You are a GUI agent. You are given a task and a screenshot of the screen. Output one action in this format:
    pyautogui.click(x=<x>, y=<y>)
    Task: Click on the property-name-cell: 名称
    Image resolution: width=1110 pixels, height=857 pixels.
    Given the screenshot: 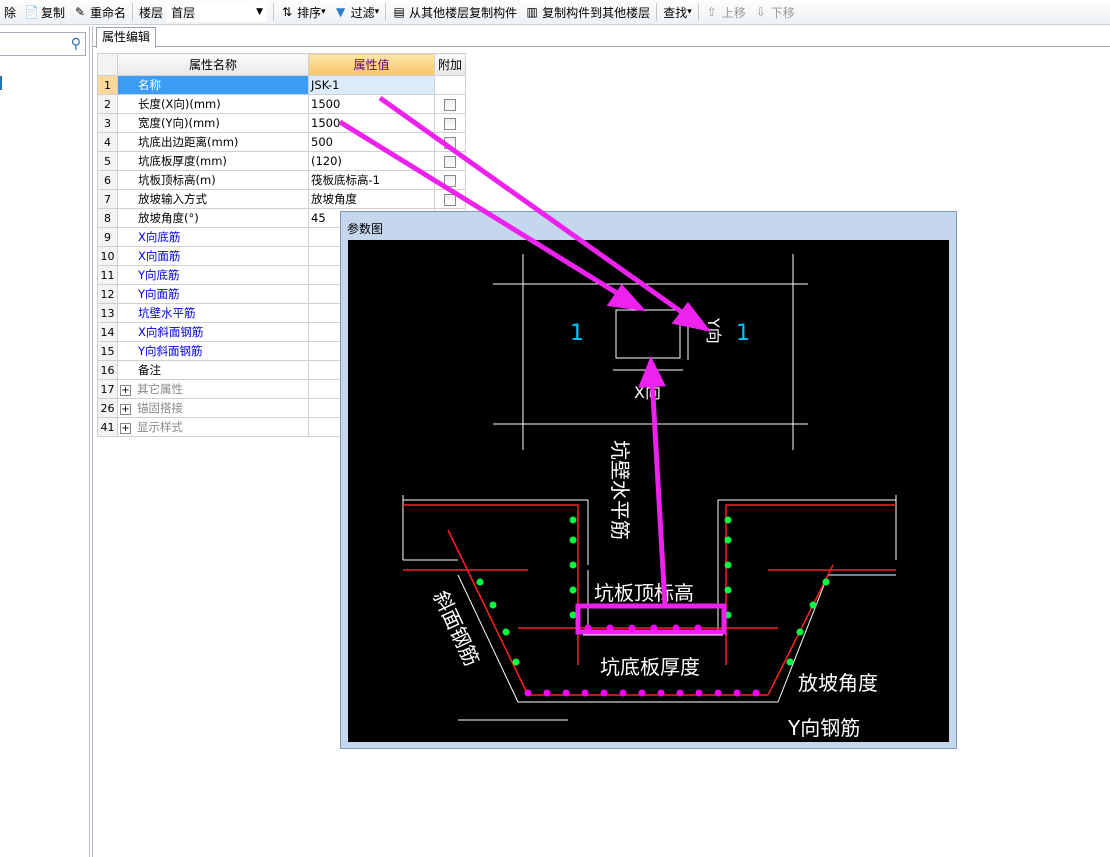 What is the action you would take?
    pyautogui.click(x=213, y=85)
    